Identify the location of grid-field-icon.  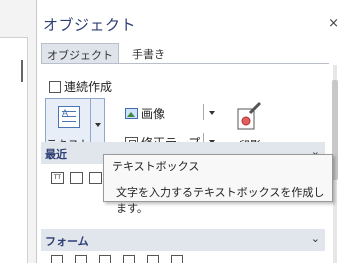
(76, 178).